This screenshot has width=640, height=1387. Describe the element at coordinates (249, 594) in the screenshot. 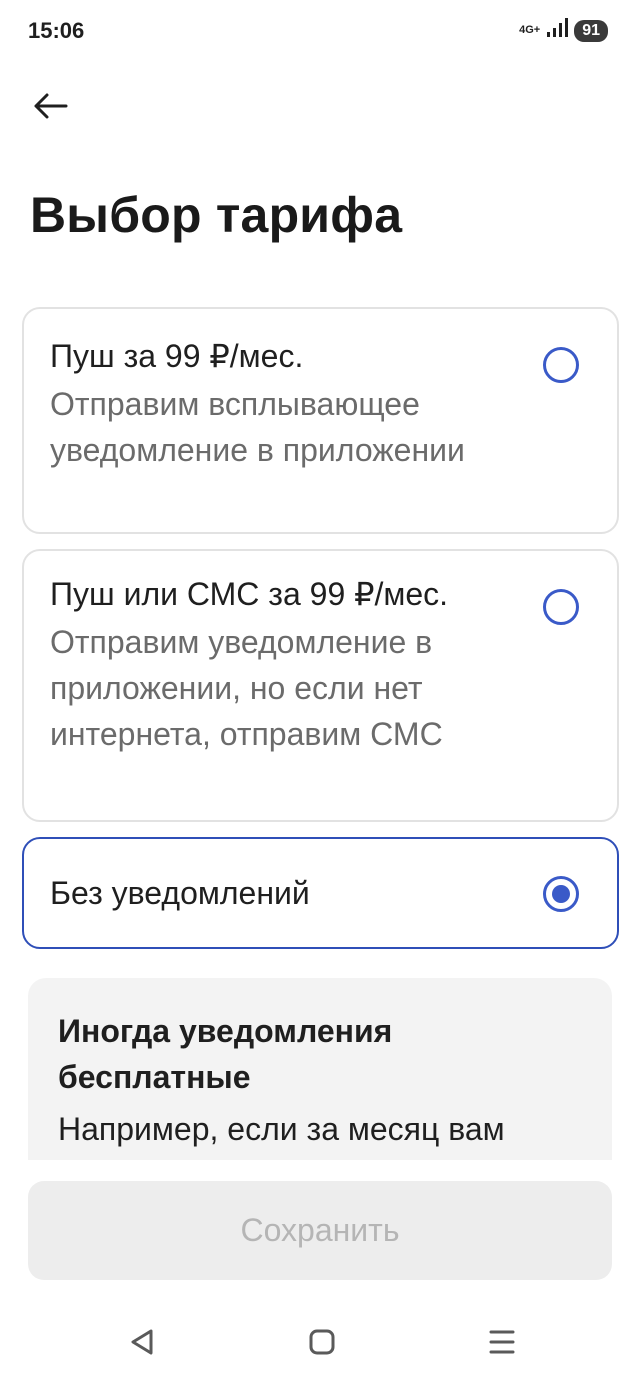

I see `option-title: Пуш или СМС за 99 ₽/мес.` at that location.